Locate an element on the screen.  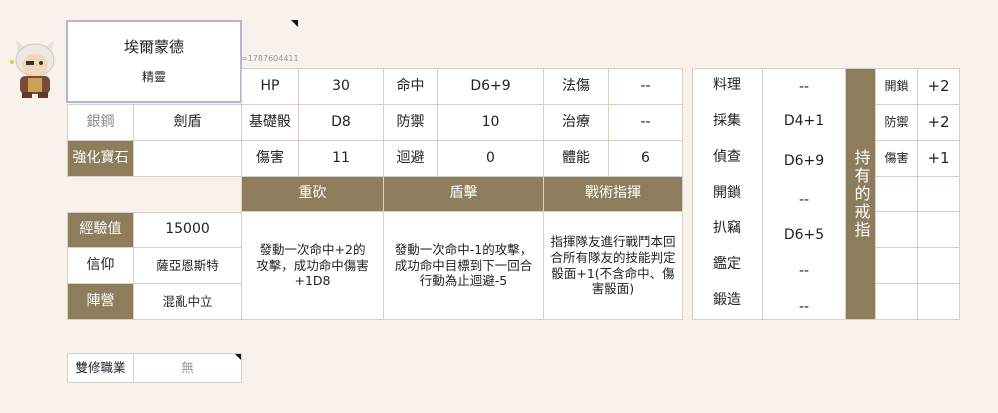
skill-desc: 發動一次命中+2的攻擊，成功命中傷害+1D8 is located at coordinates (312, 265).